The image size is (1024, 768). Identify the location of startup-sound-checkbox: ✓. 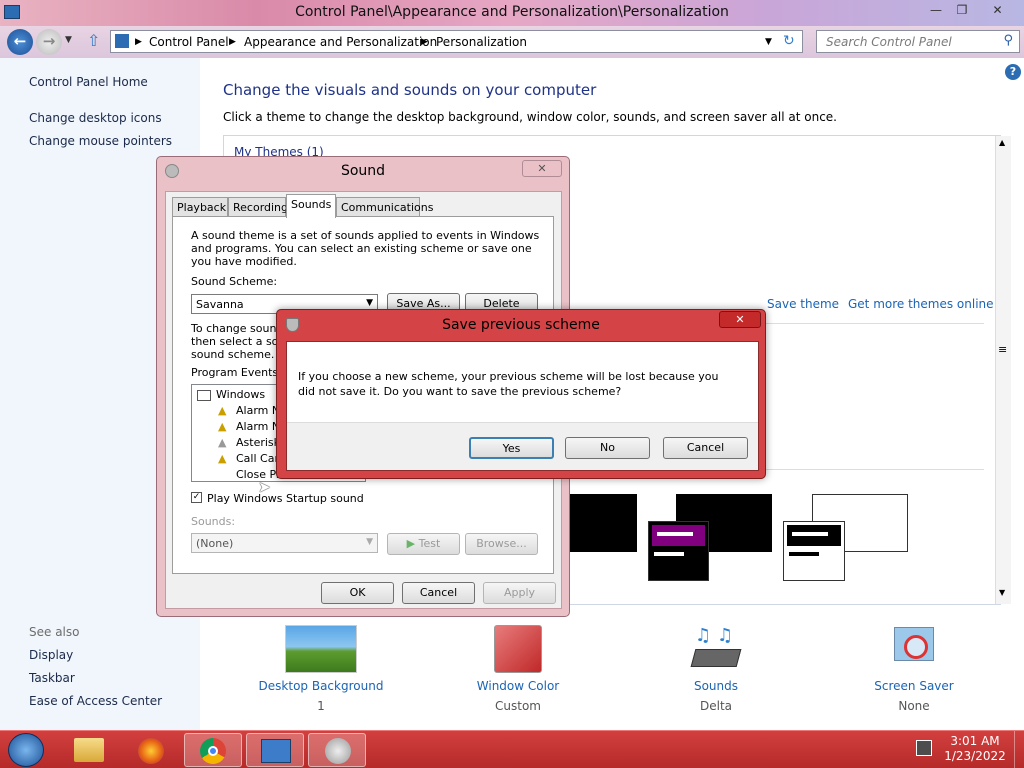
(196, 497).